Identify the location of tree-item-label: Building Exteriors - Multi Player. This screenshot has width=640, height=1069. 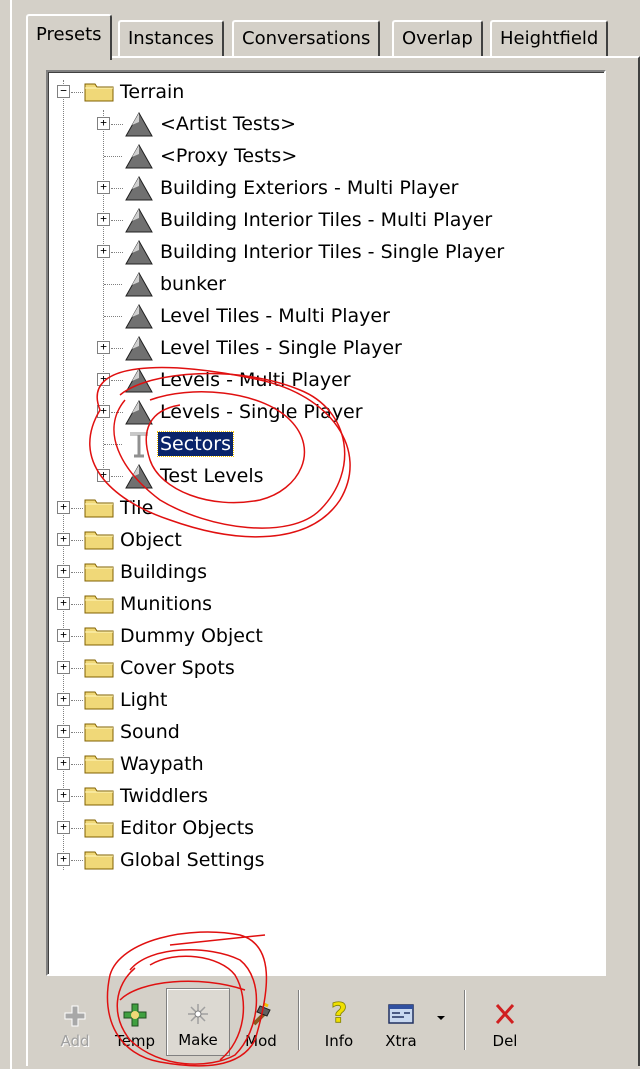
(309, 188).